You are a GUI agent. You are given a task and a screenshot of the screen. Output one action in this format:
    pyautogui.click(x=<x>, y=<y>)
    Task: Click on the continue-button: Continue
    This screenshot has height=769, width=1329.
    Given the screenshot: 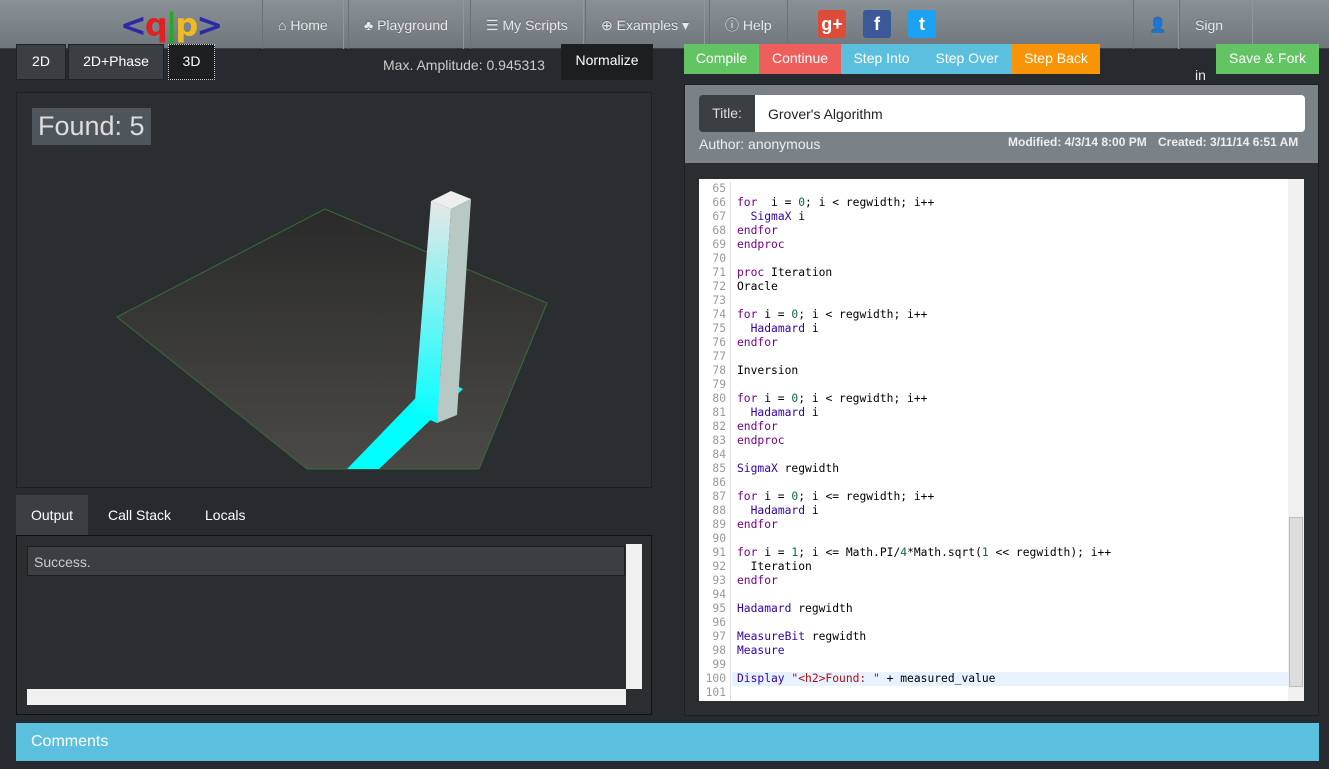 What is the action you would take?
    pyautogui.click(x=800, y=59)
    